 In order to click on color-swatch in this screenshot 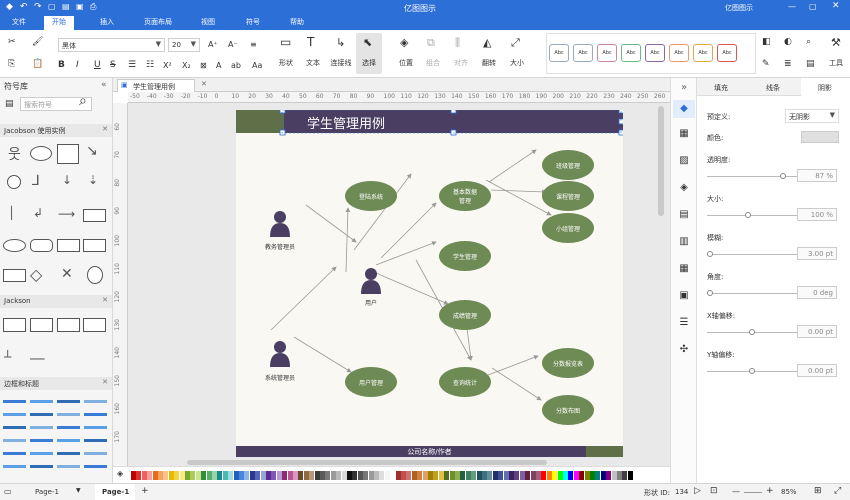, I will do `click(820, 137)`.